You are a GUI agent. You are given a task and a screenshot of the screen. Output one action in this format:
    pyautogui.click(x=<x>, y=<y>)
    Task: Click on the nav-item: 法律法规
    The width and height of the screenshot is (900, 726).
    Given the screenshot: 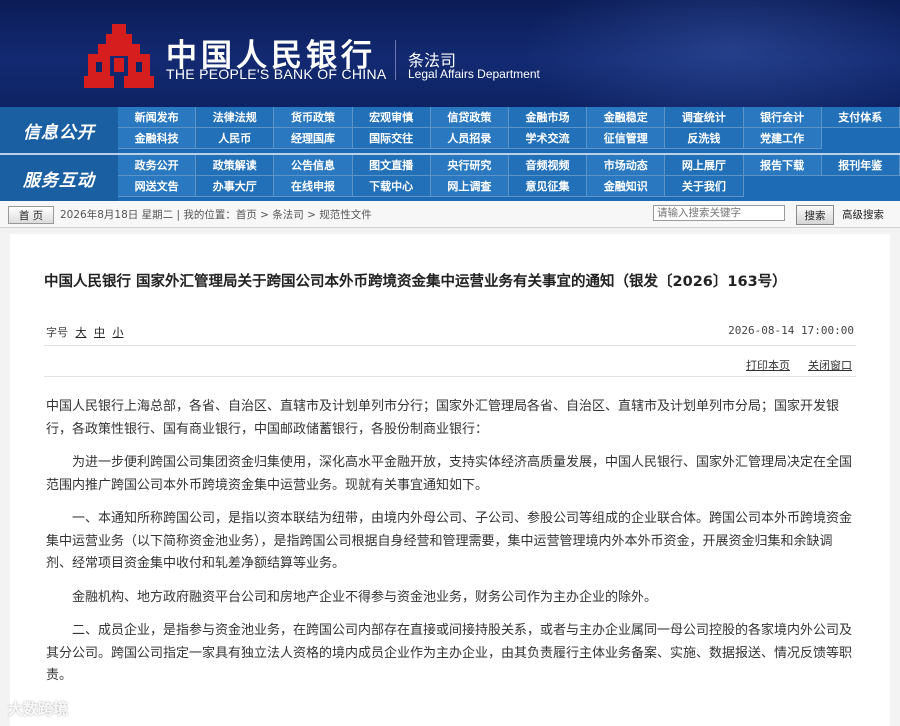 What is the action you would take?
    pyautogui.click(x=235, y=117)
    